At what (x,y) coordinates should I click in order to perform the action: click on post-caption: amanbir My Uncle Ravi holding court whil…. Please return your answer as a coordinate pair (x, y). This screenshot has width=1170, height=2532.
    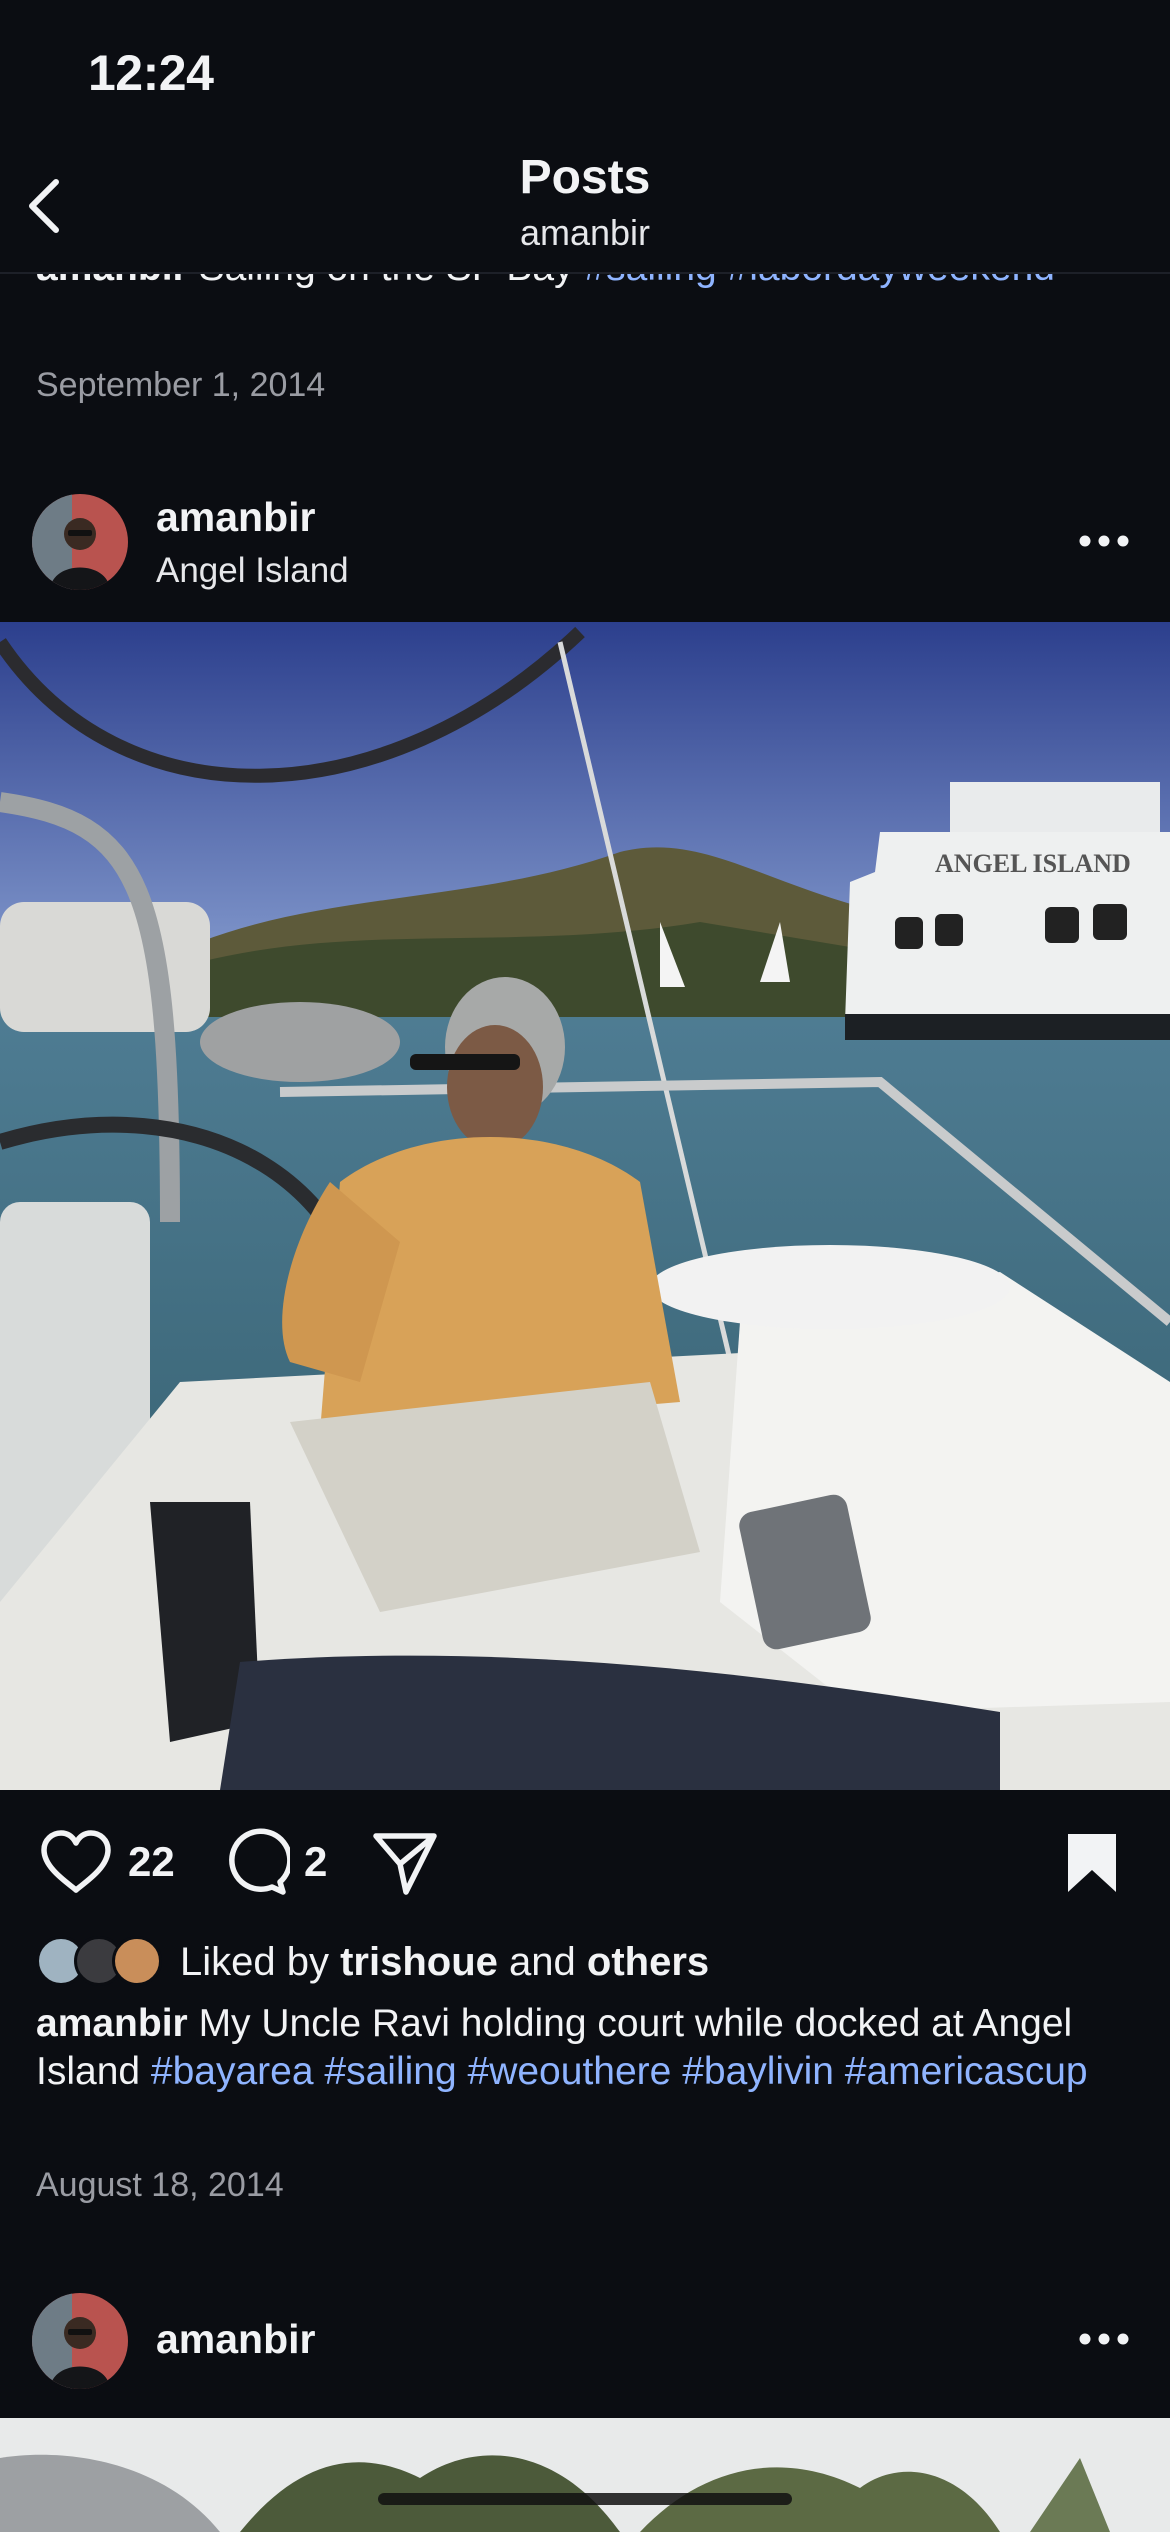
    Looking at the image, I should click on (586, 2048).